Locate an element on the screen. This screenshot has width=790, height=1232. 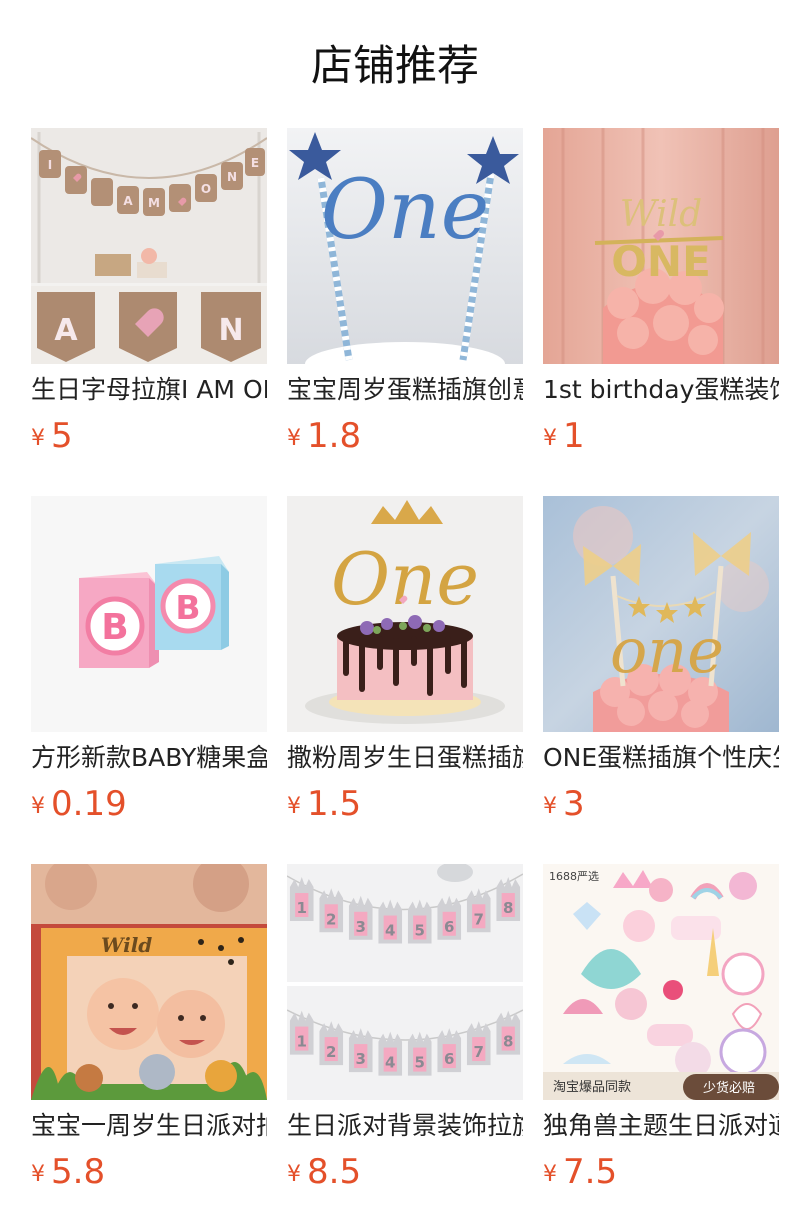
product-price: ¥5.8 is located at coordinates (68, 1172).